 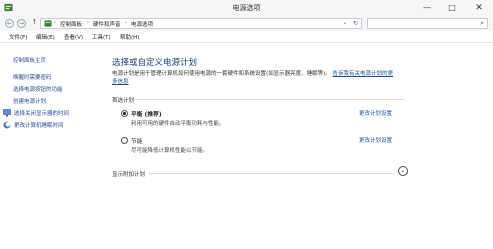 What do you see at coordinates (155, 63) in the screenshot?
I see `page-title: 选择或自定义电源计划` at bounding box center [155, 63].